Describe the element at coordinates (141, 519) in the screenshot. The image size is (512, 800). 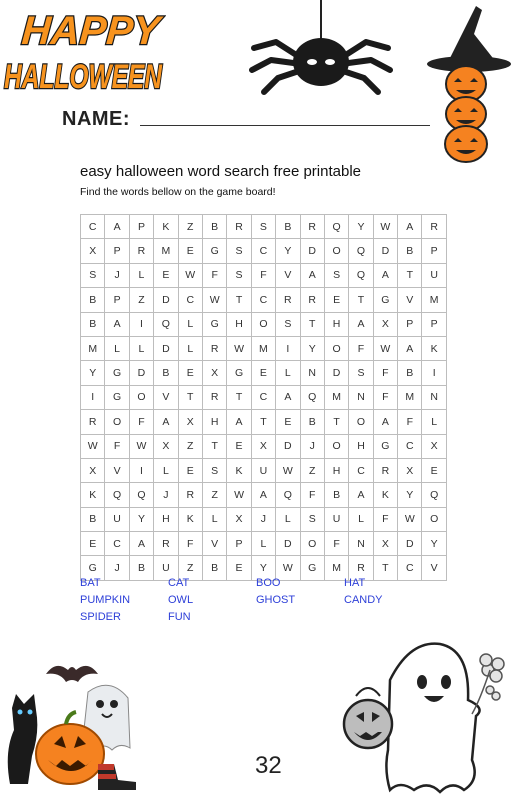
I see `grid-cell: Y` at that location.